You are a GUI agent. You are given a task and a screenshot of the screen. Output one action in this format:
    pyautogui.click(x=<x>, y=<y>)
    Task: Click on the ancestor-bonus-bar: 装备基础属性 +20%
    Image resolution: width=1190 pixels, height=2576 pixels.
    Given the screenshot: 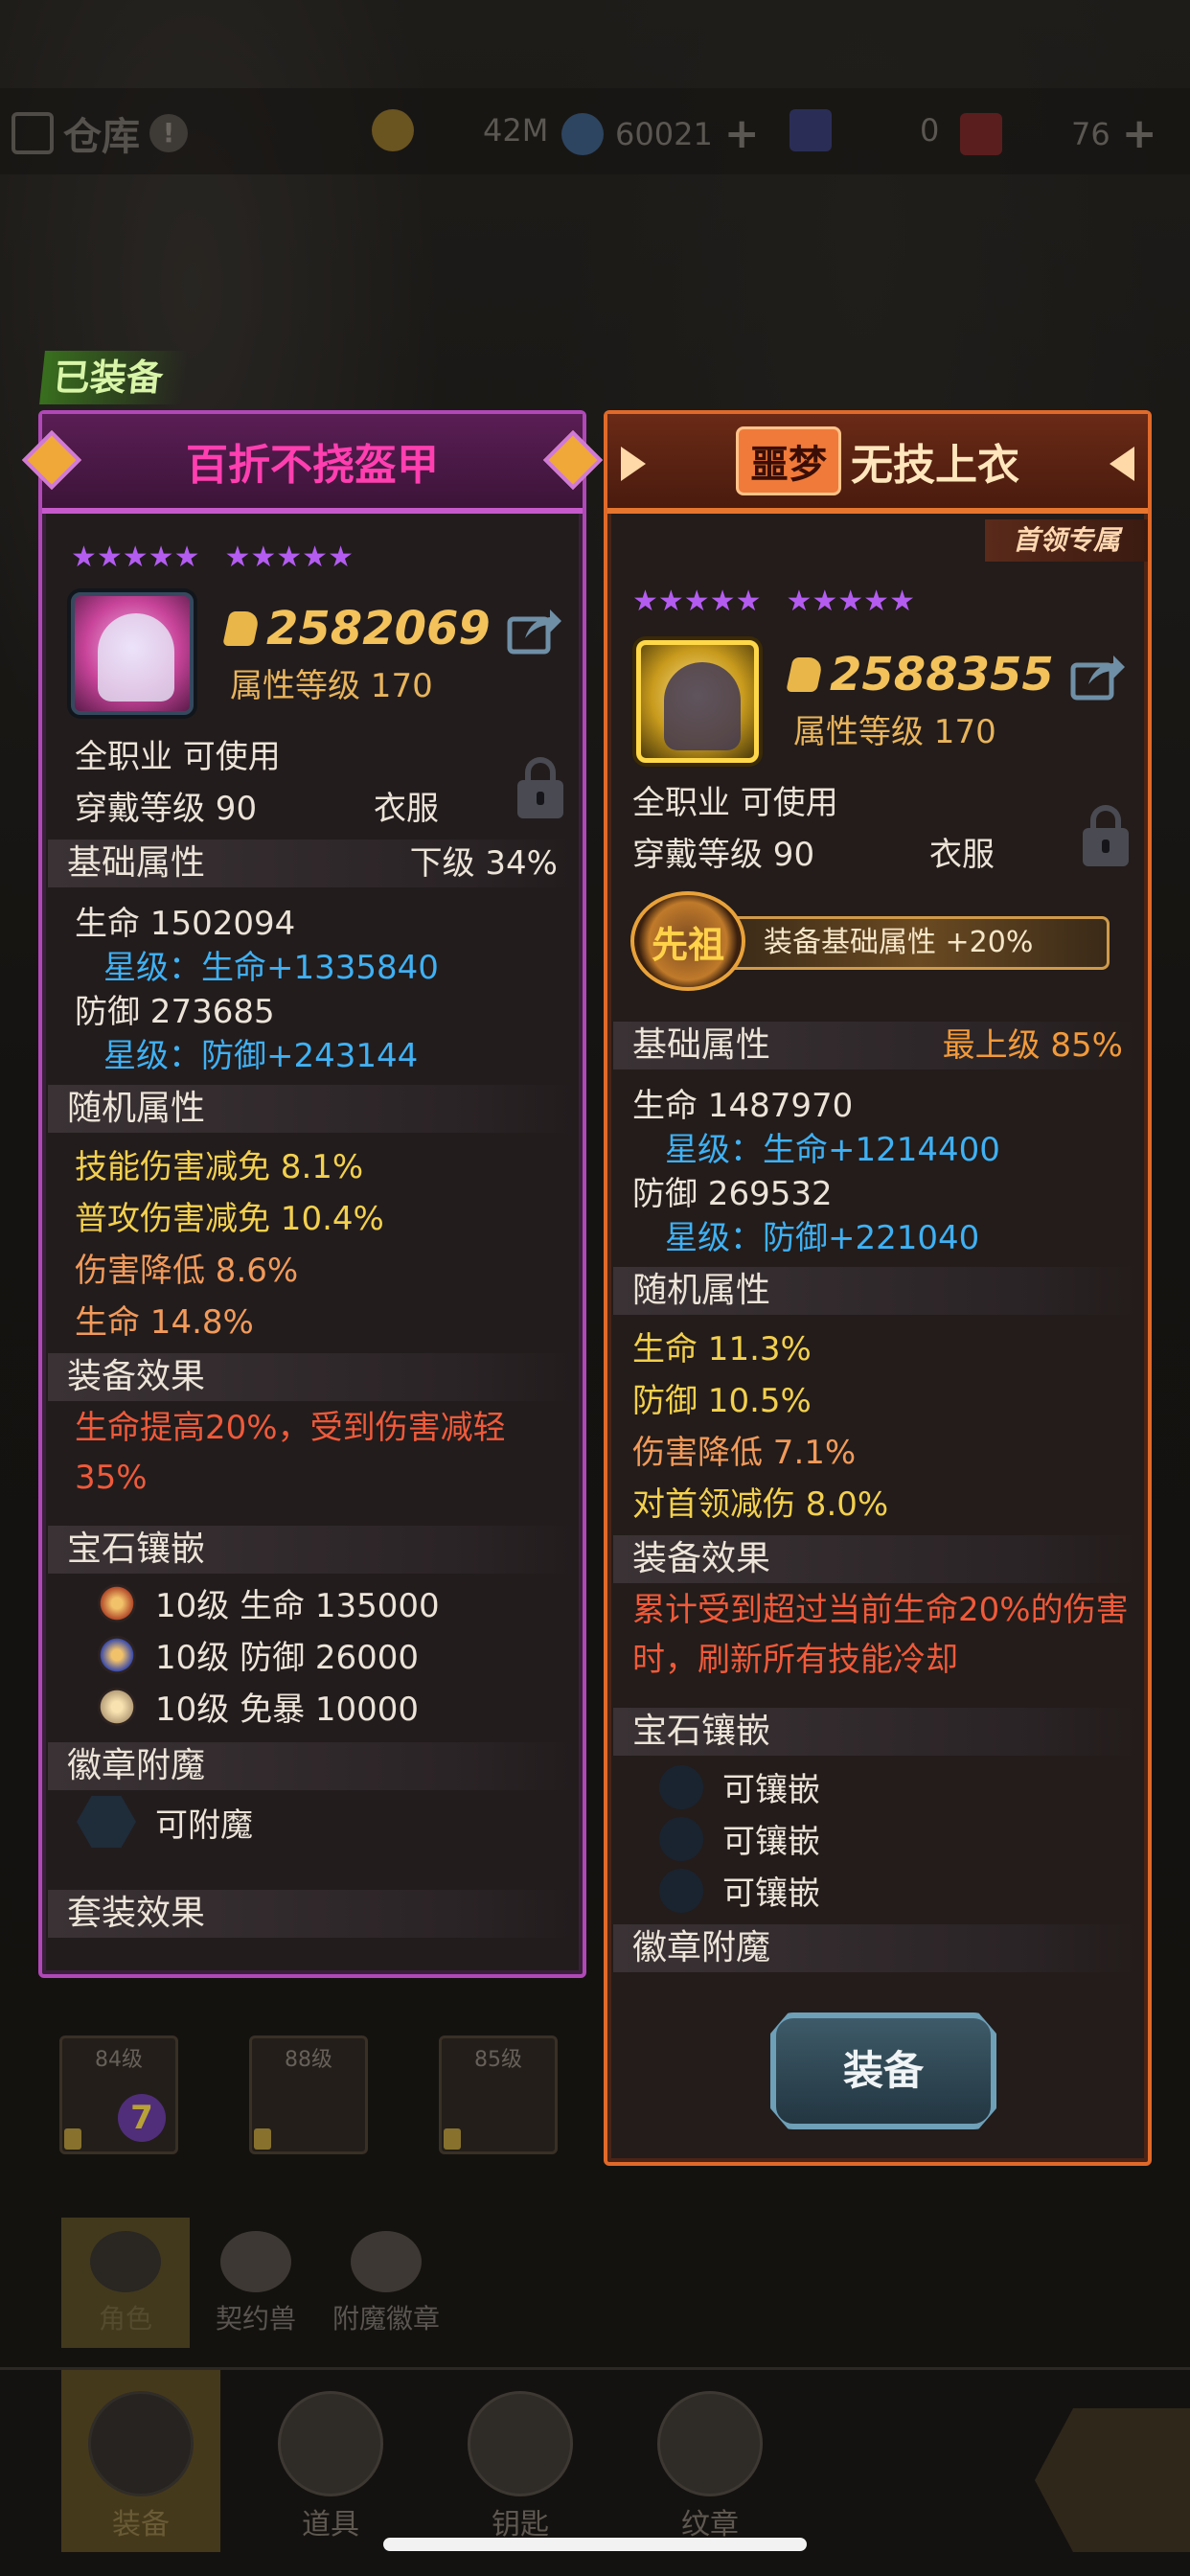 What is the action you would take?
    pyautogui.click(x=918, y=943)
    